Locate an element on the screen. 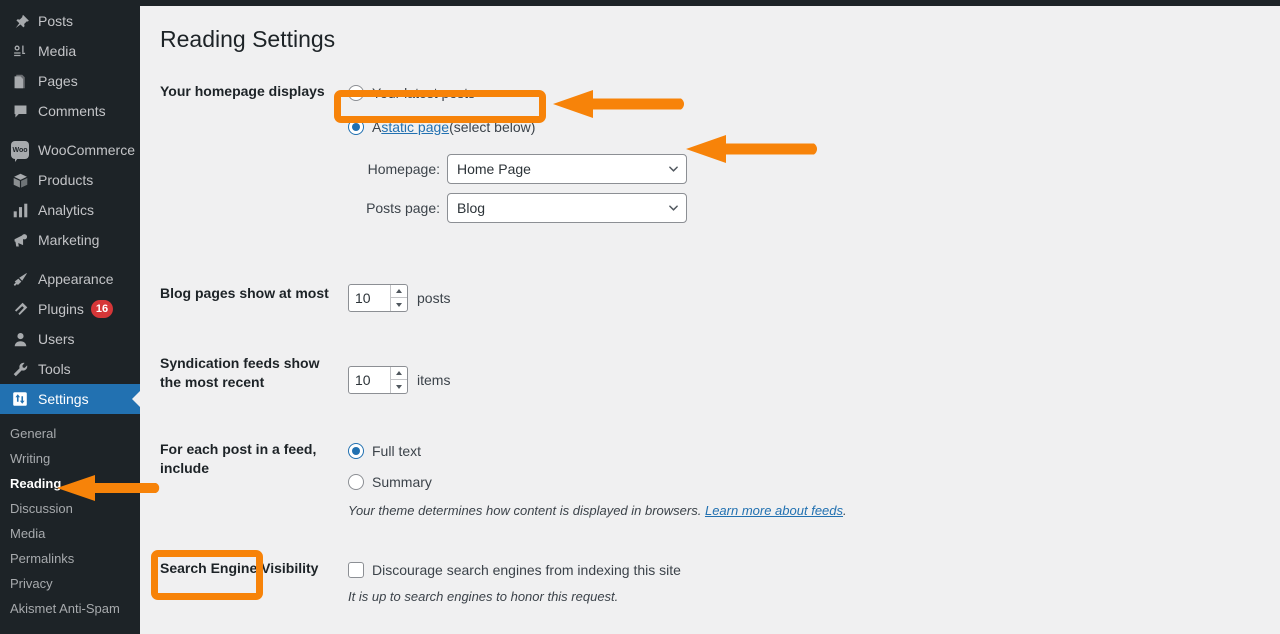 The width and height of the screenshot is (1280, 634). sidebar-item-woocommerce: Woo WooCommerce is located at coordinates (70, 150).